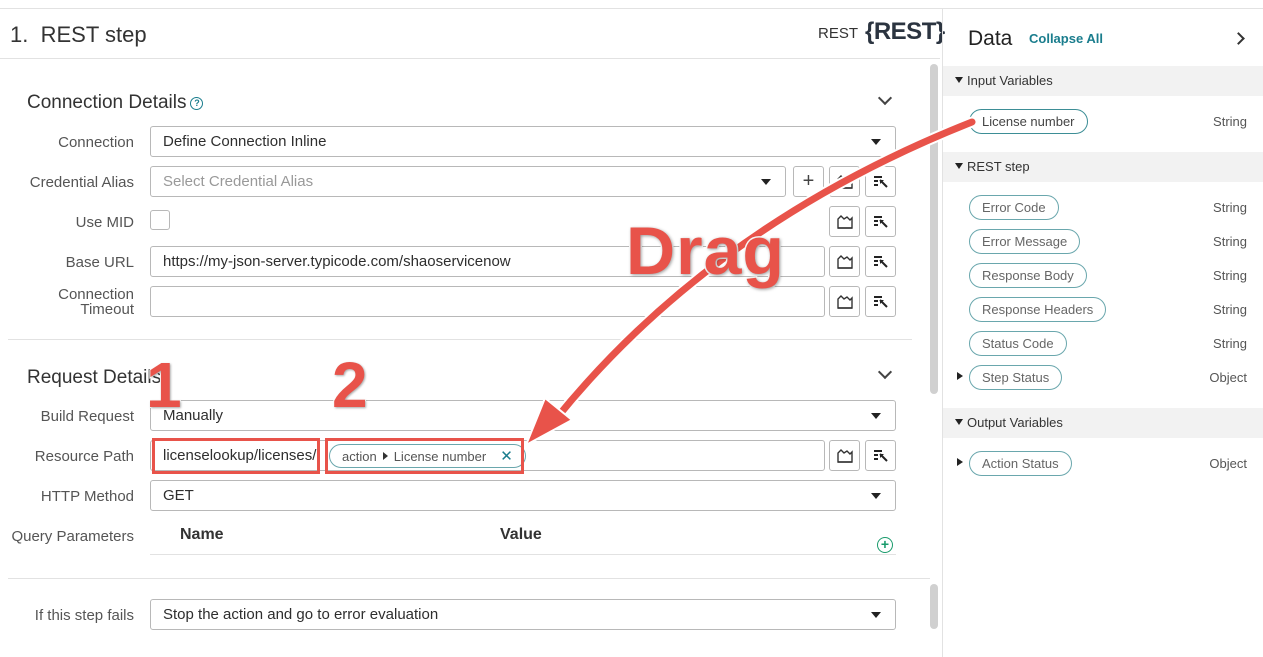  What do you see at coordinates (468, 181) in the screenshot?
I see `credential-alias-select: Select Credential Alias` at bounding box center [468, 181].